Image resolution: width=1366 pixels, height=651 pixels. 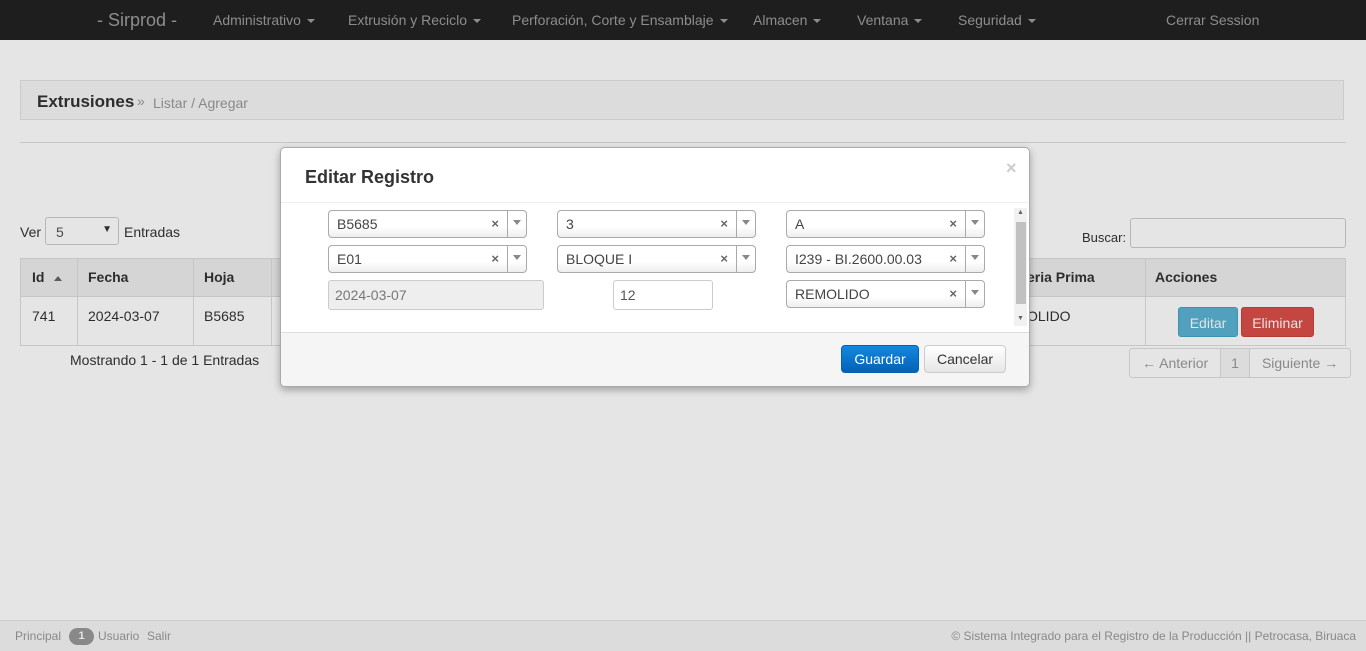 I want to click on hoja-select: B5685 ×, so click(x=427, y=224).